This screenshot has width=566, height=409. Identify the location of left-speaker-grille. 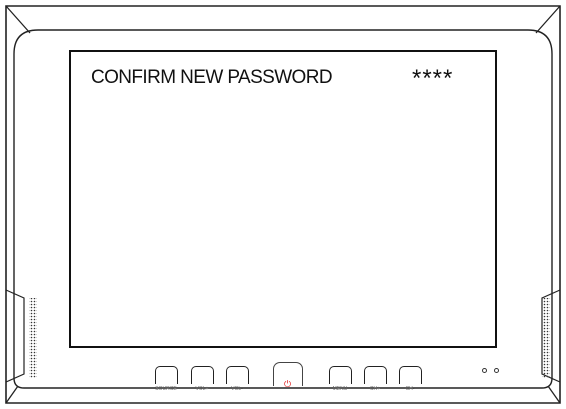
(33, 338).